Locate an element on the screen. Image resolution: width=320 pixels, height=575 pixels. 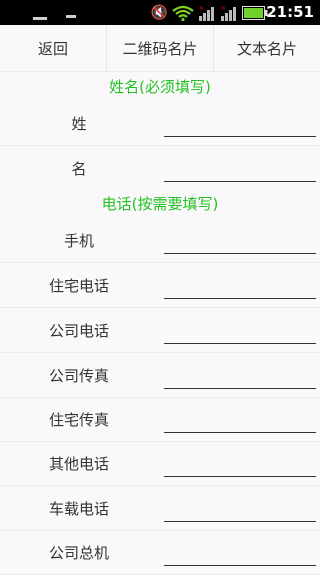
field-label: 车载电话 is located at coordinates (78, 508).